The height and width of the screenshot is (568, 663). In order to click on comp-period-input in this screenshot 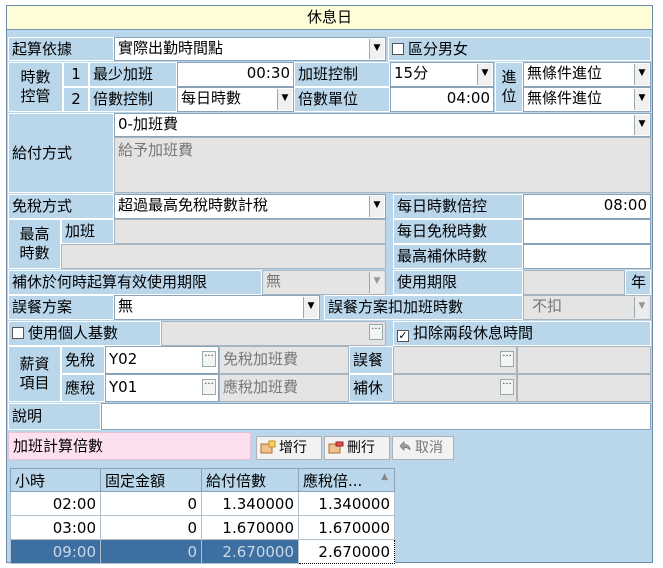, I will do `click(574, 282)`.